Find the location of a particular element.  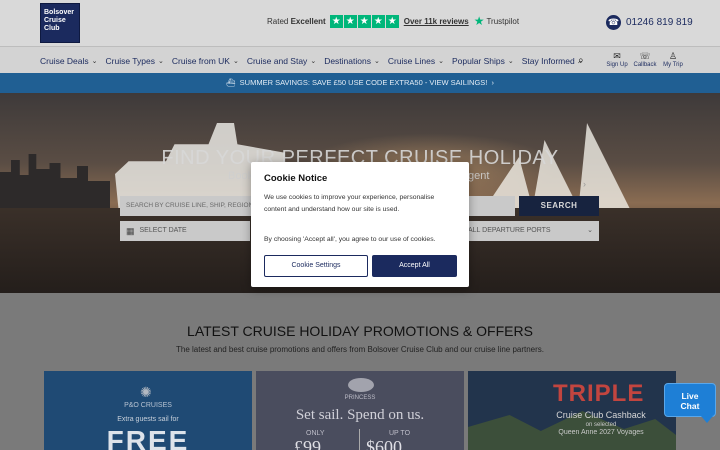

live-chat-button: Live Chat is located at coordinates (690, 403).